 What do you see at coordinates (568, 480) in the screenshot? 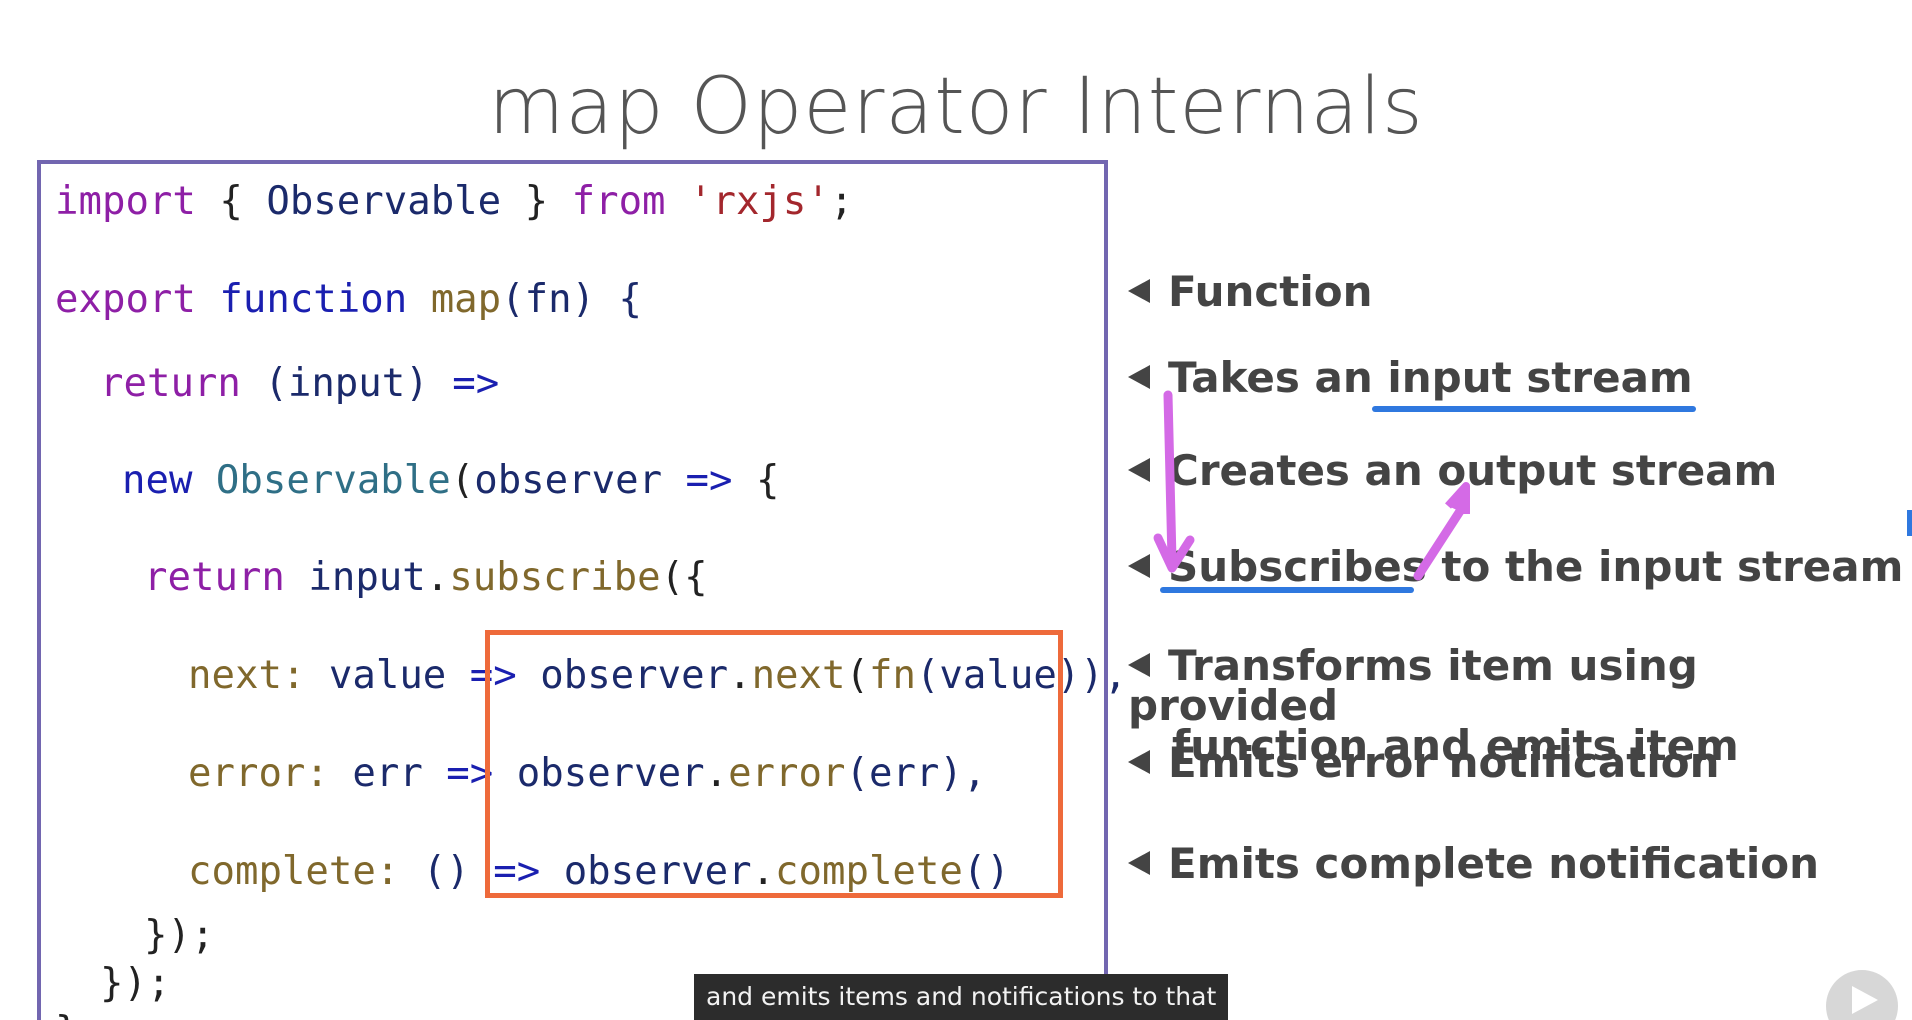
I see `code-observer: observer` at bounding box center [568, 480].